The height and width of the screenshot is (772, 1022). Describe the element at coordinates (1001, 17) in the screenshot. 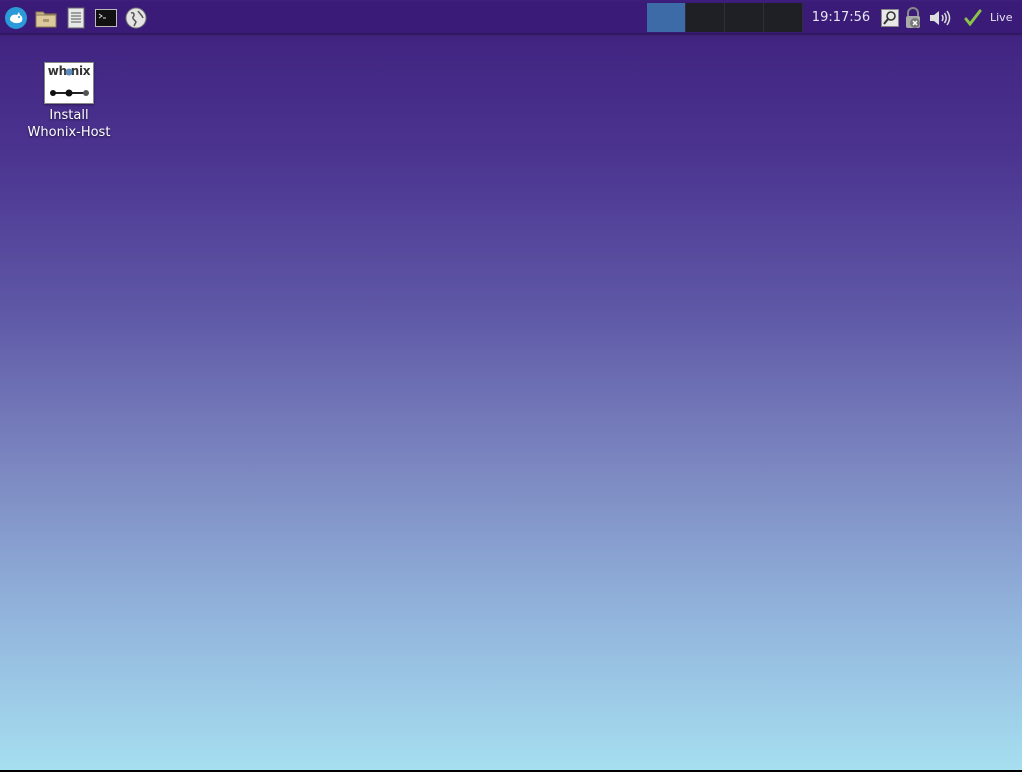

I see `live-mode-label: Live` at that location.